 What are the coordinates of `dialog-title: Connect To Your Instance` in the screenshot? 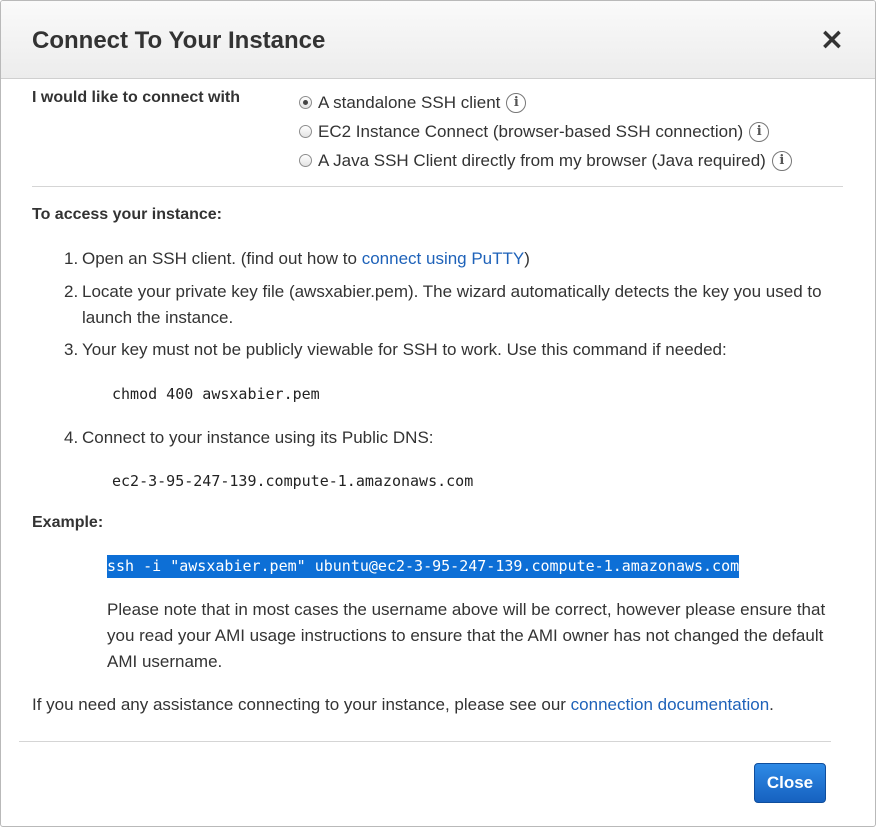 It's located at (179, 40).